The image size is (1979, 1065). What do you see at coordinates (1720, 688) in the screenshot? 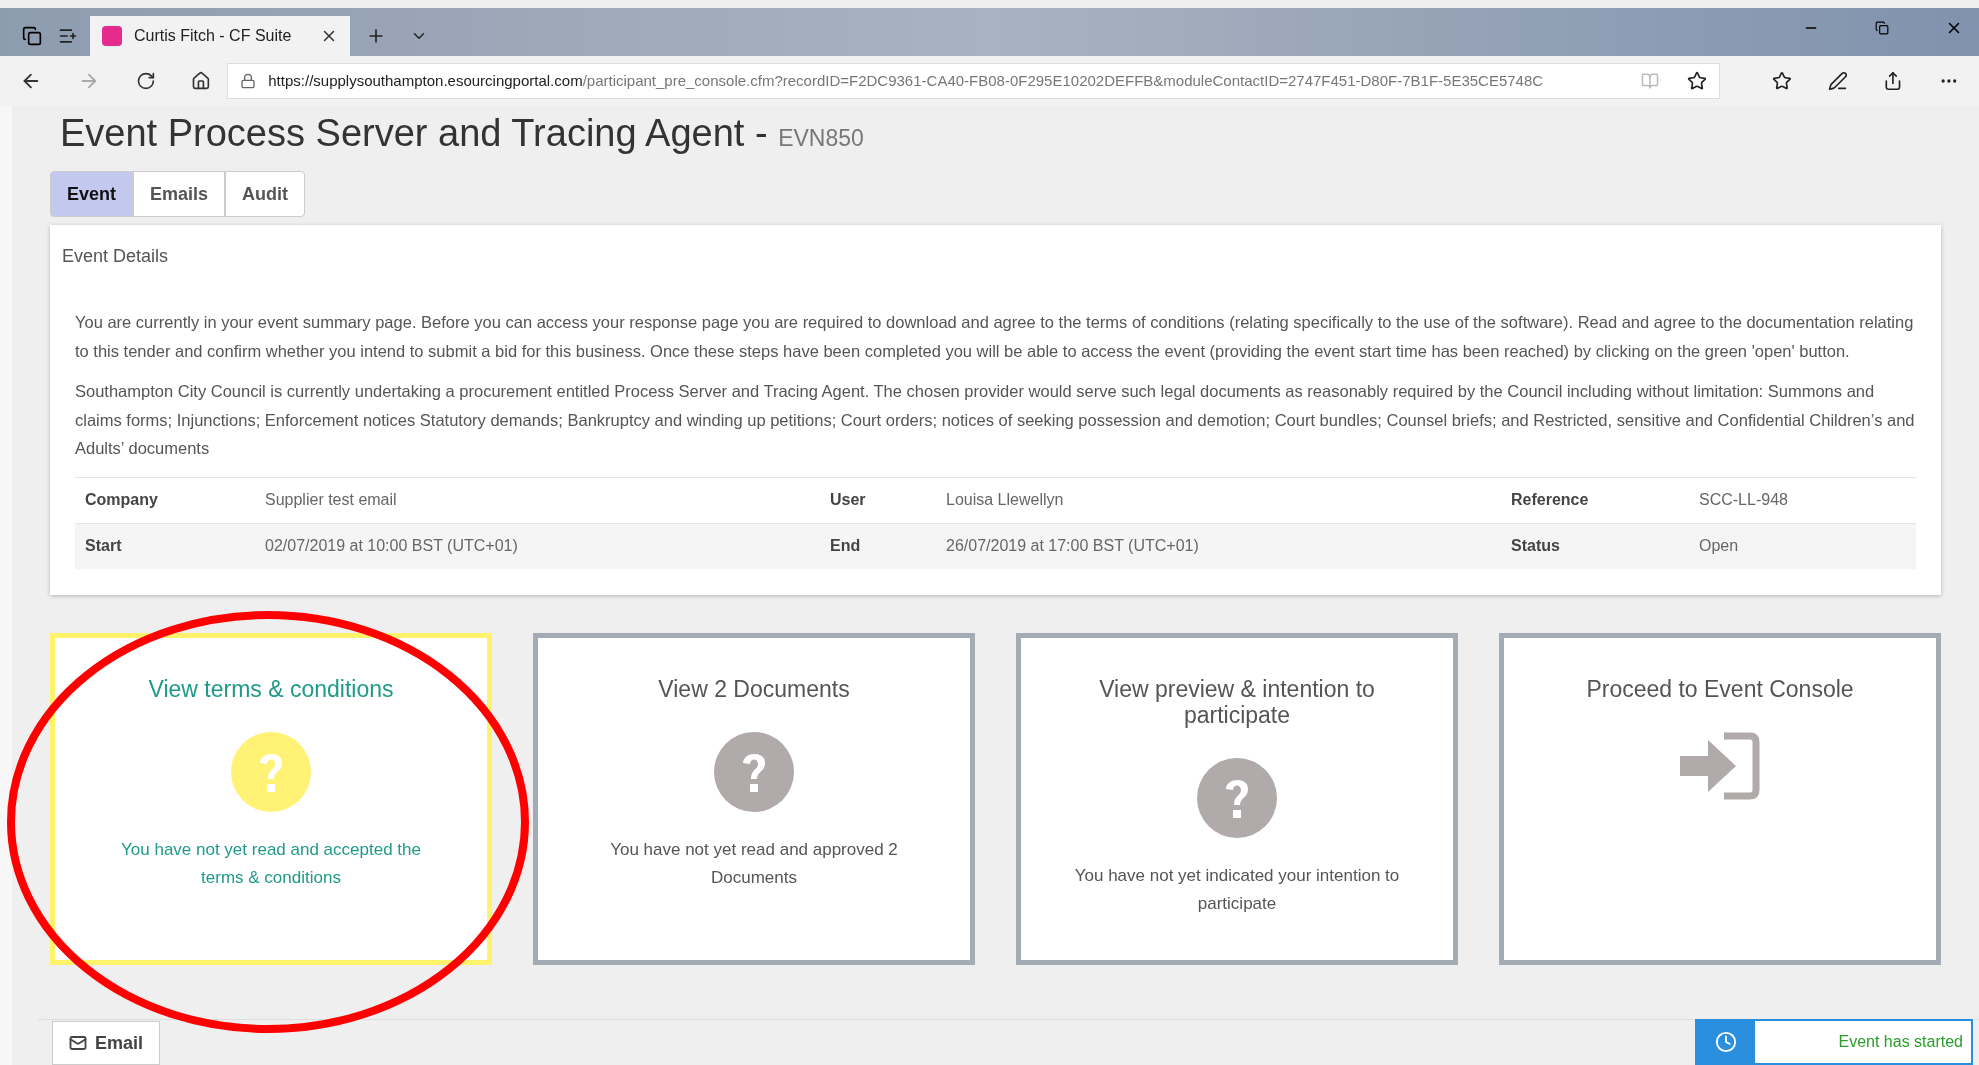
I see `step-title: Proceed to Event Console` at bounding box center [1720, 688].